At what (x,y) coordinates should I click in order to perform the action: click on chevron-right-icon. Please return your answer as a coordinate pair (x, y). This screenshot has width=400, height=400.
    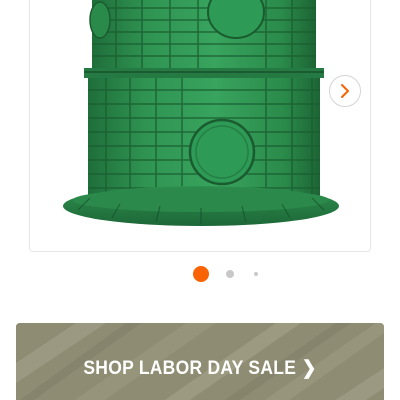
    Looking at the image, I should click on (345, 91).